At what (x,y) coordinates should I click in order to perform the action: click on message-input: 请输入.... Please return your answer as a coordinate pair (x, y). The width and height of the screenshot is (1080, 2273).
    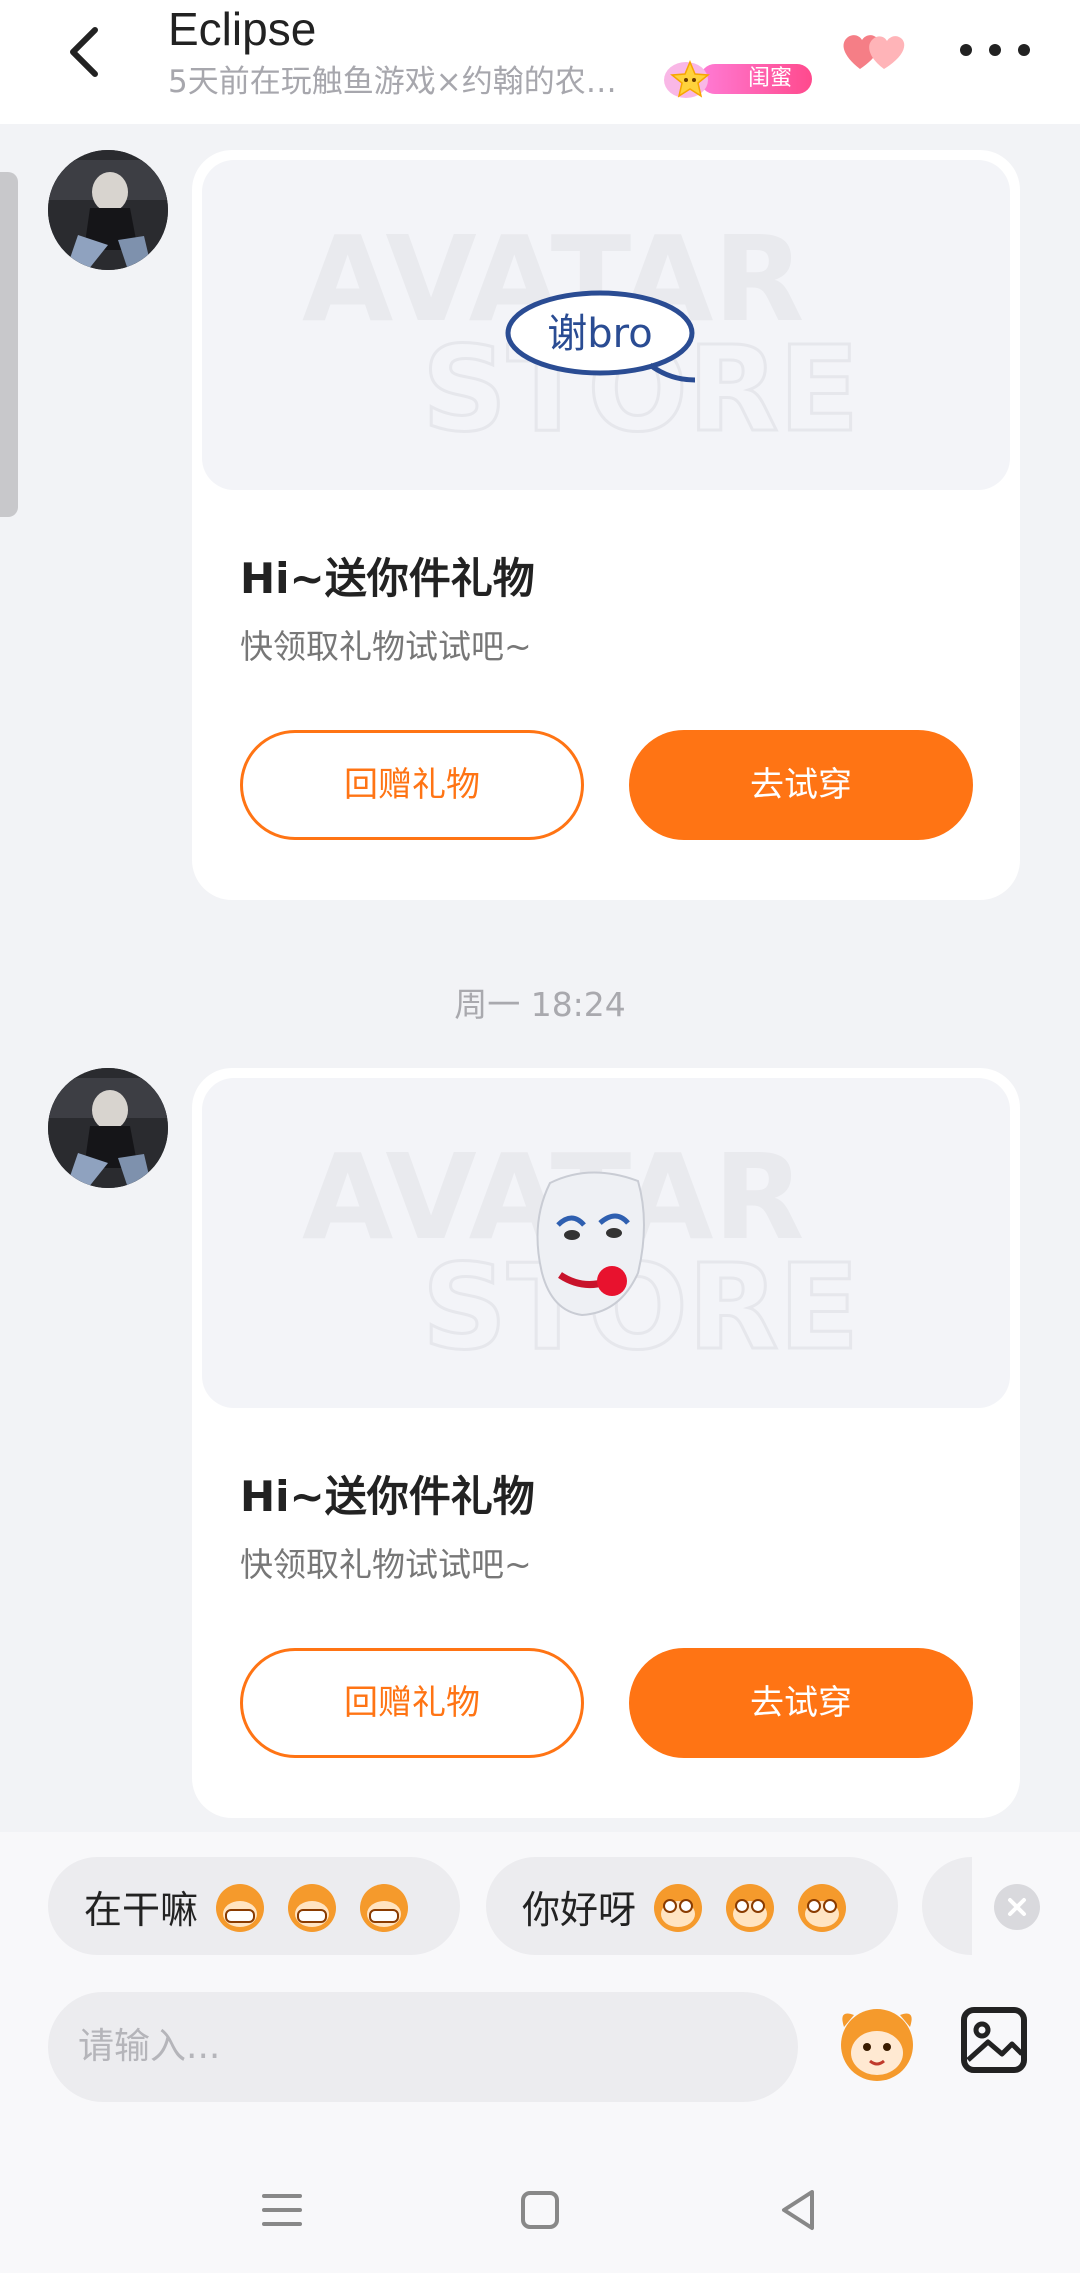
    Looking at the image, I should click on (423, 2047).